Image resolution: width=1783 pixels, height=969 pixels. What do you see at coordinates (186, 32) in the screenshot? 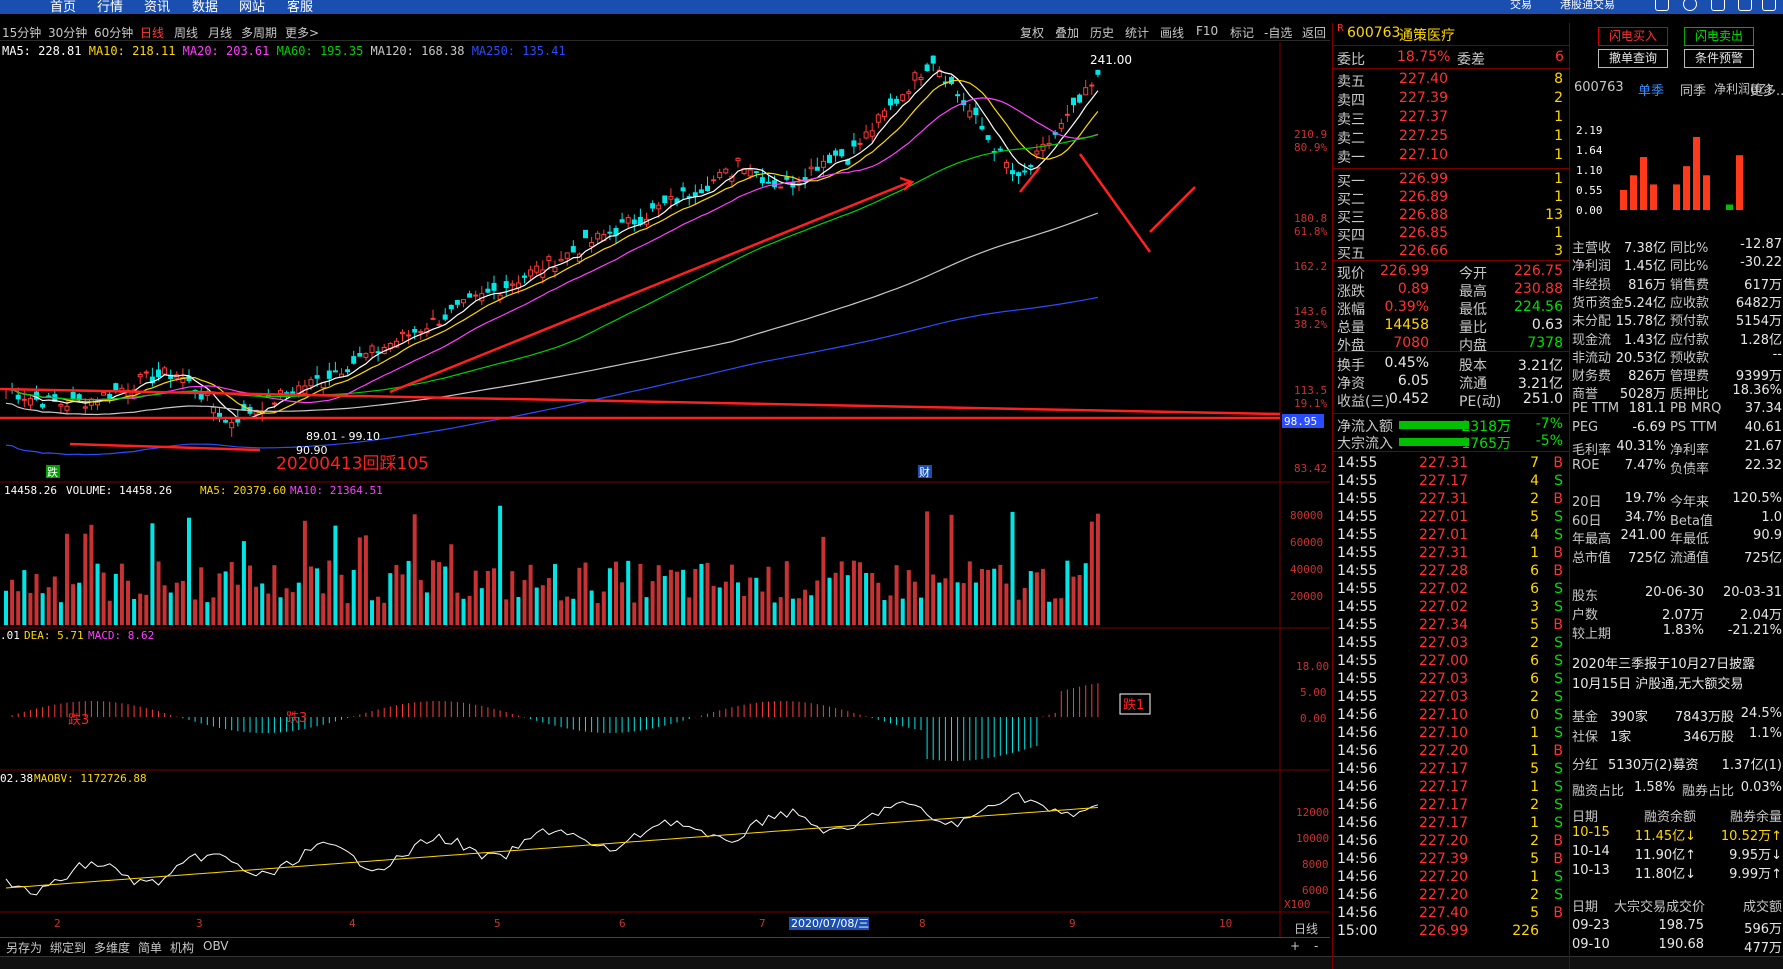
I see `period-weekly: 周线` at bounding box center [186, 32].